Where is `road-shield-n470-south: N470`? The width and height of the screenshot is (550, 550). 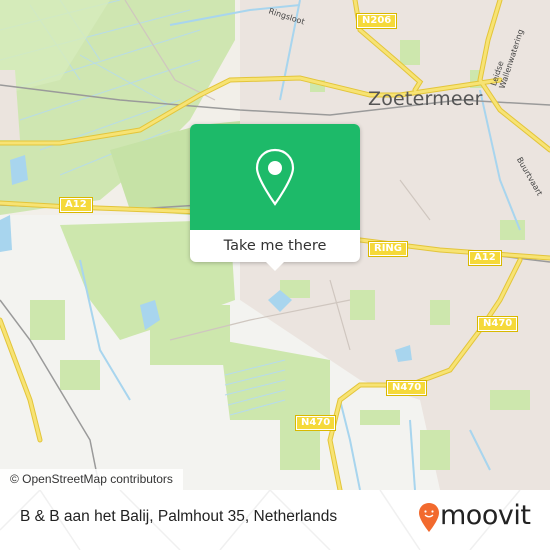 road-shield-n470-south: N470 is located at coordinates (315, 423).